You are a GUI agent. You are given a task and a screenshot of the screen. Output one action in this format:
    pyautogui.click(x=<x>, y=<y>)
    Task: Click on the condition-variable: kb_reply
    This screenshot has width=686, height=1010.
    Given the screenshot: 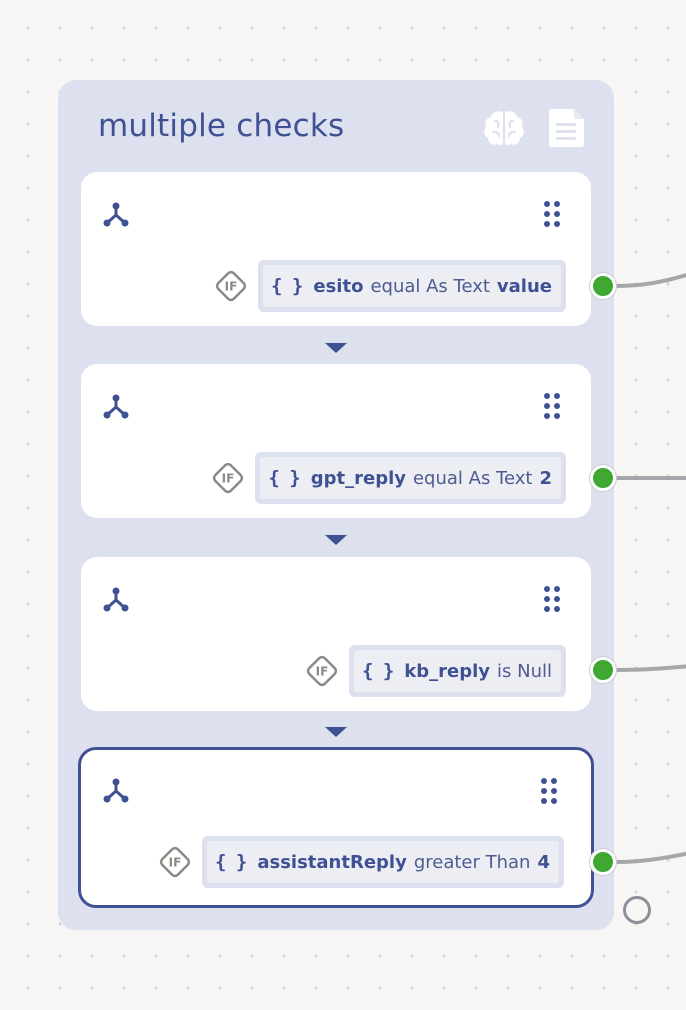 What is the action you would take?
    pyautogui.click(x=447, y=671)
    